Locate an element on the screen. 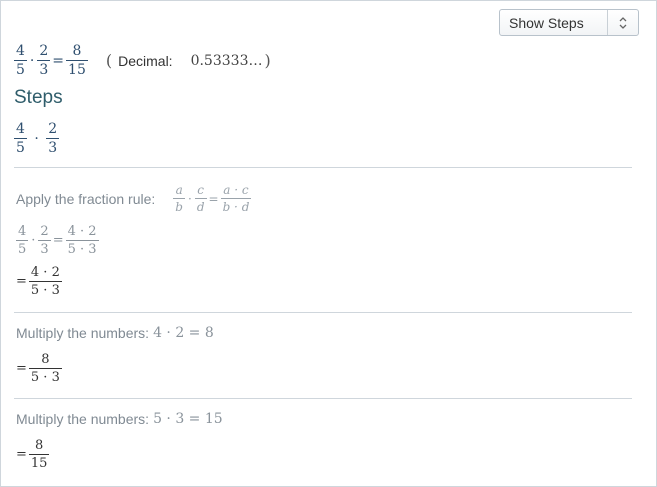  step-label: Apply the fraction rule: is located at coordinates (86, 198).